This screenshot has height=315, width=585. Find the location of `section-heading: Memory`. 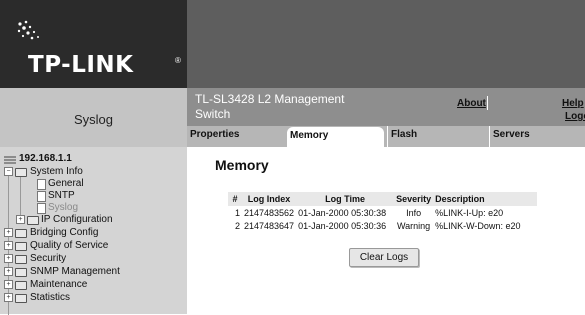

section-heading: Memory is located at coordinates (242, 165).